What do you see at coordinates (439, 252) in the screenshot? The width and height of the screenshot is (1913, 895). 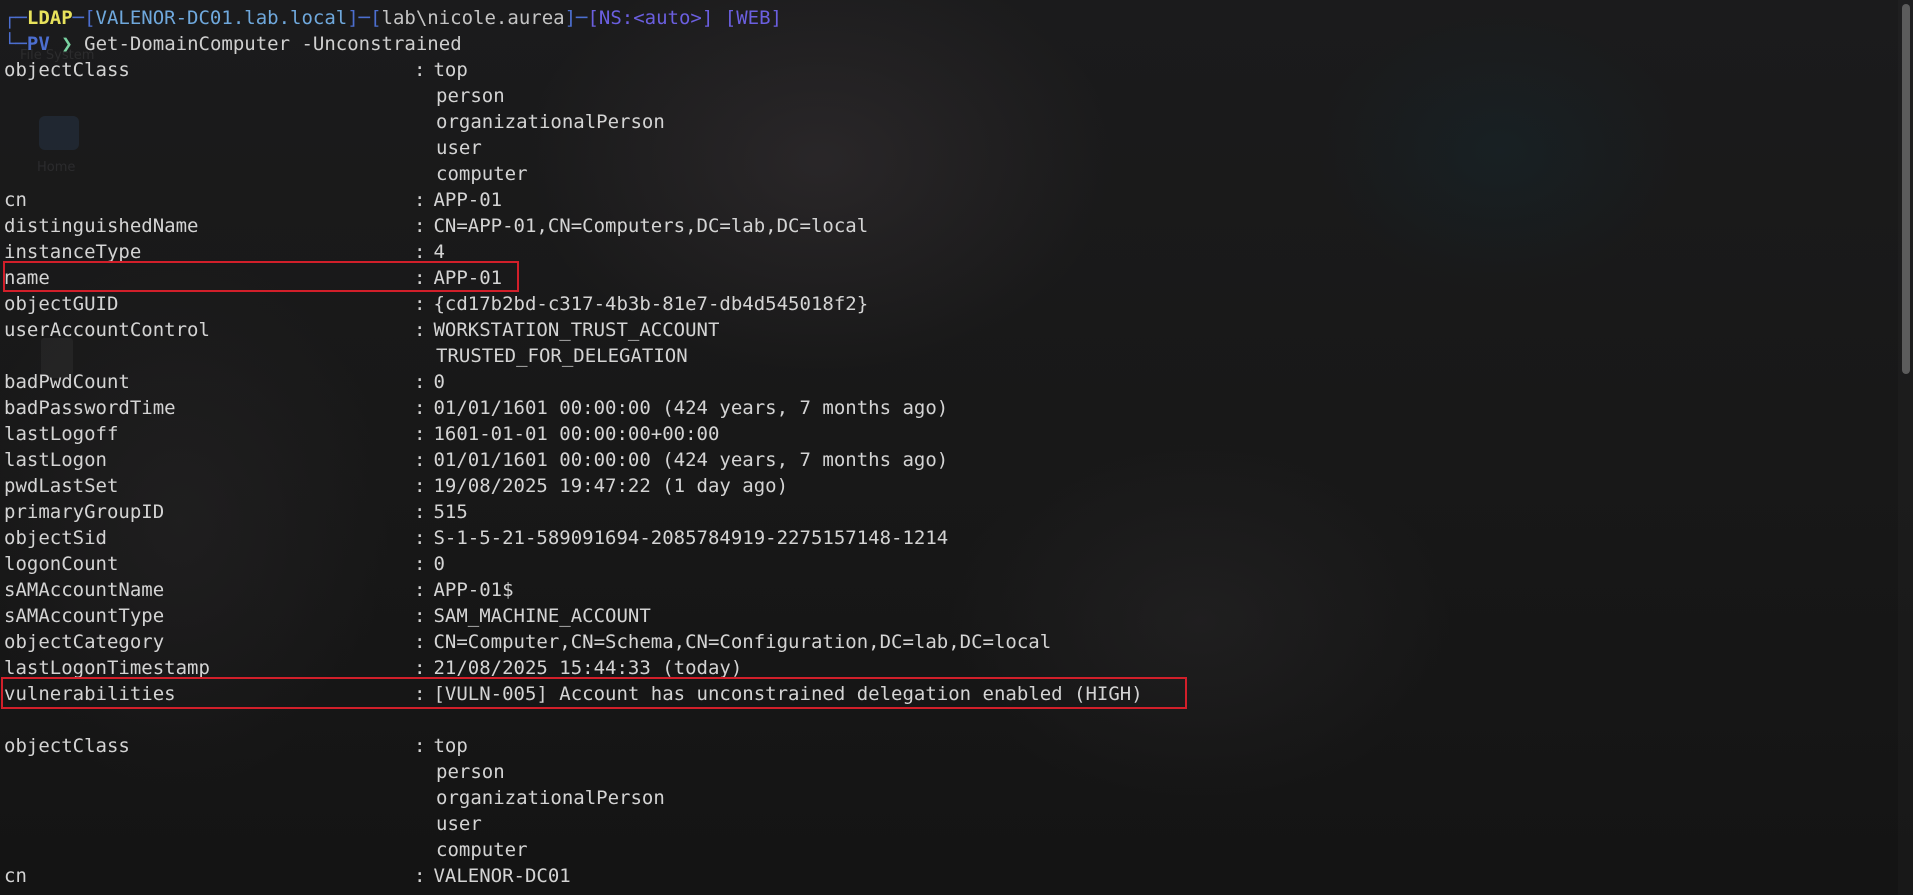 I see `attr-value: 4` at bounding box center [439, 252].